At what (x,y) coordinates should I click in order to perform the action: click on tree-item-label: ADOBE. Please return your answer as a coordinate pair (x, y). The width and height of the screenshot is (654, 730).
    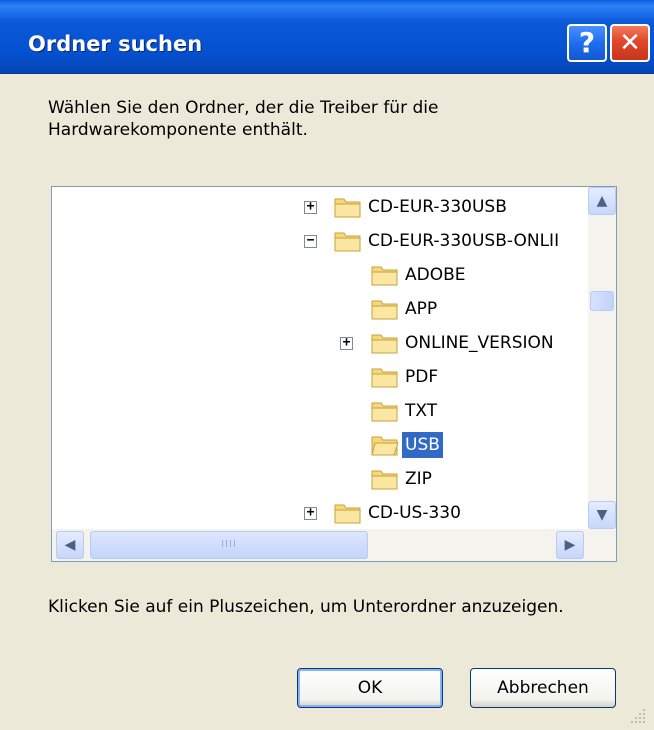
    Looking at the image, I should click on (435, 275).